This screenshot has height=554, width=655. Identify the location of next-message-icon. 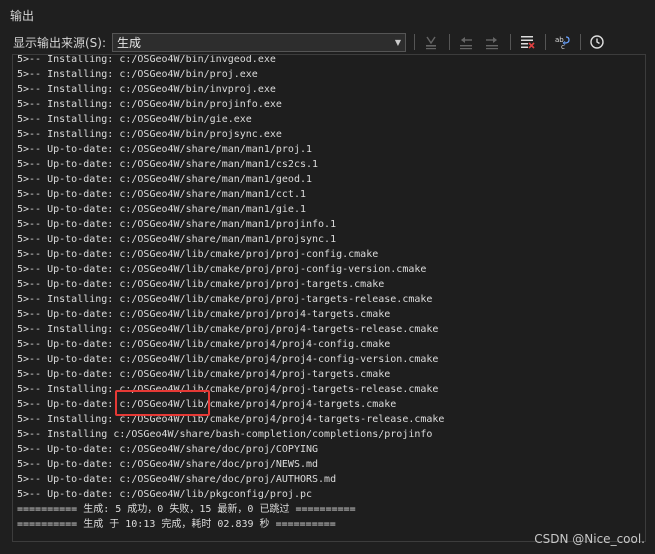
(492, 43).